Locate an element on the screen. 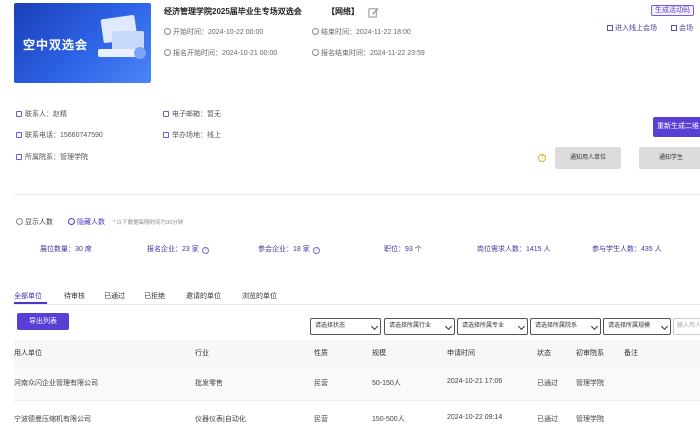  start-time: 开始时间：2024-10-22 00:00 is located at coordinates (213, 32).